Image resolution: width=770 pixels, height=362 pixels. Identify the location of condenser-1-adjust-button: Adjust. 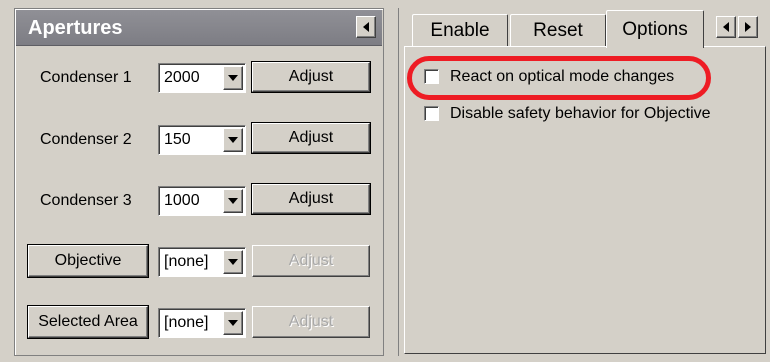
(311, 77).